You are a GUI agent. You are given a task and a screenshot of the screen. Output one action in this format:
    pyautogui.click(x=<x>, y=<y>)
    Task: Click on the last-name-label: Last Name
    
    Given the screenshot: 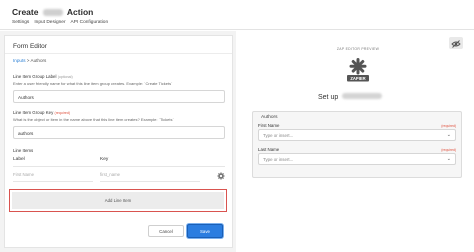 What is the action you would take?
    pyautogui.click(x=269, y=149)
    